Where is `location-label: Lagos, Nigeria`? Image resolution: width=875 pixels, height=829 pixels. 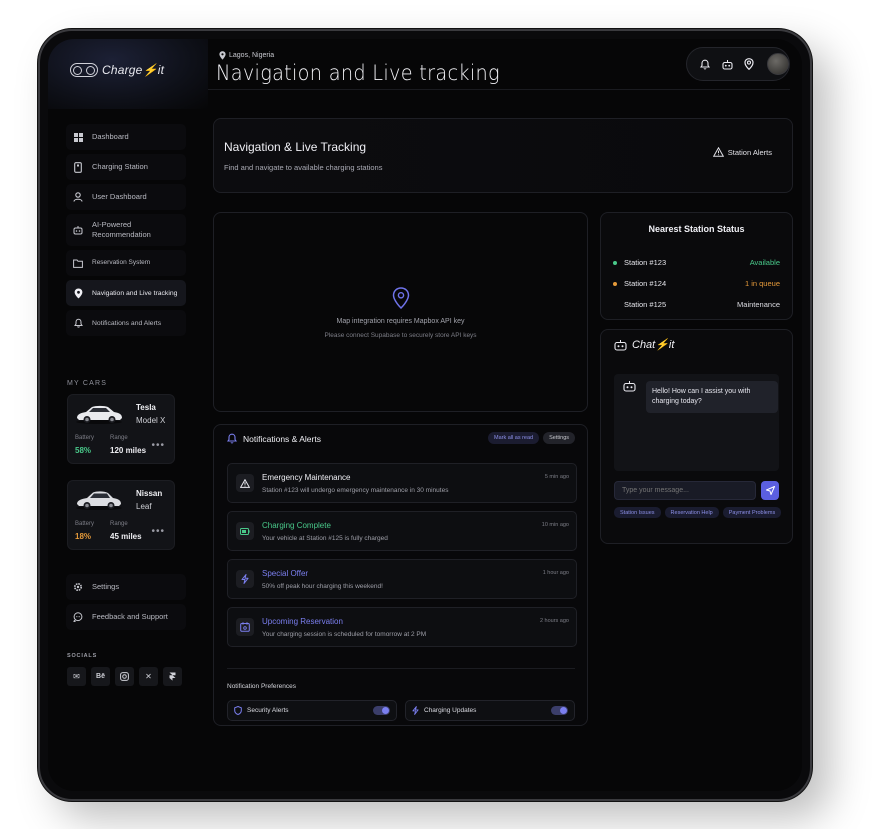 location-label: Lagos, Nigeria is located at coordinates (252, 55).